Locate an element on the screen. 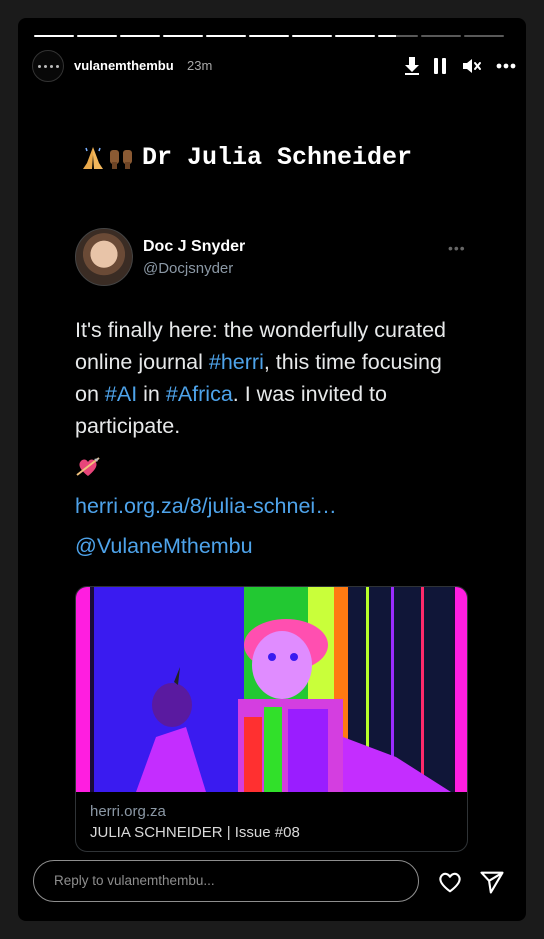 The height and width of the screenshot is (939, 544). avatar is located at coordinates (48, 66).